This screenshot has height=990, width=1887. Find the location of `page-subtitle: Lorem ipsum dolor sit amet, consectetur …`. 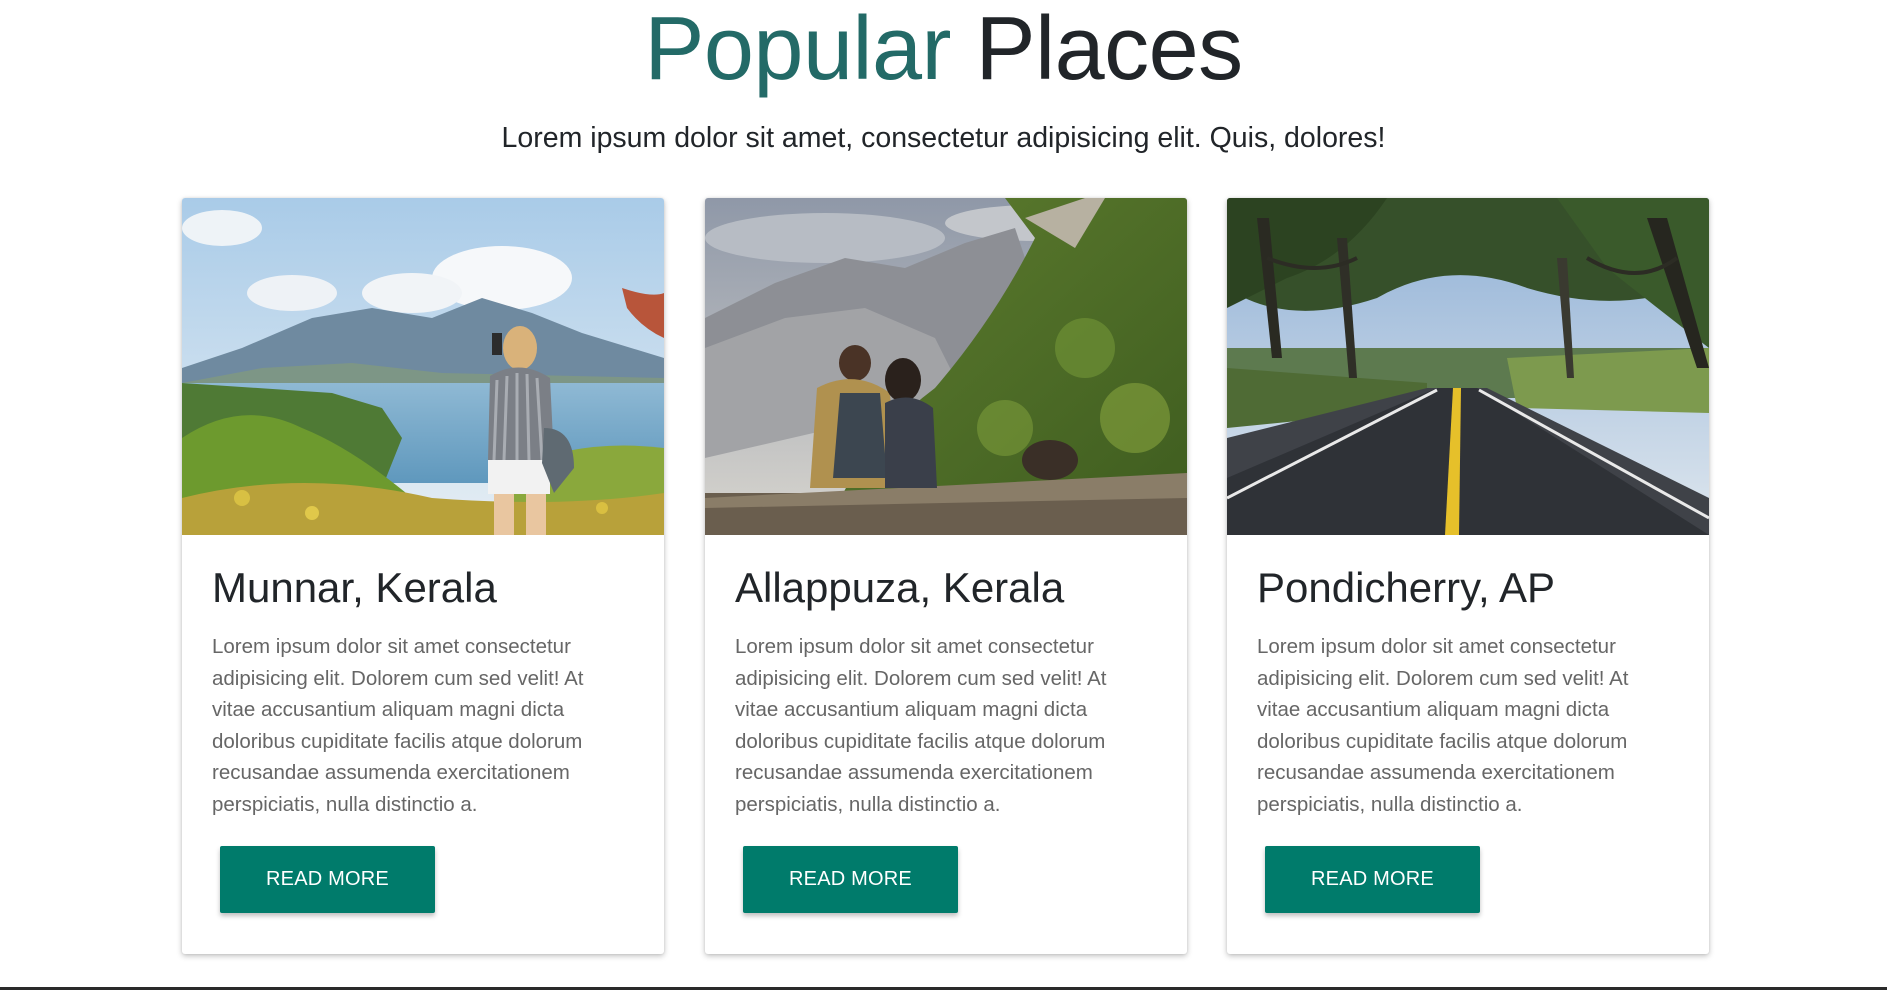

page-subtitle: Lorem ipsum dolor sit amet, consectetur … is located at coordinates (943, 138).